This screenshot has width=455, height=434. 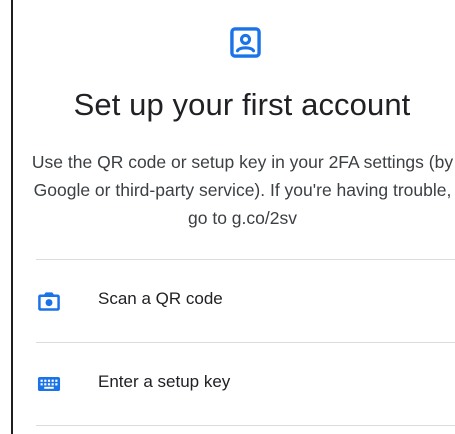 What do you see at coordinates (164, 381) in the screenshot?
I see `enter-setup-key-label: Enter a setup key` at bounding box center [164, 381].